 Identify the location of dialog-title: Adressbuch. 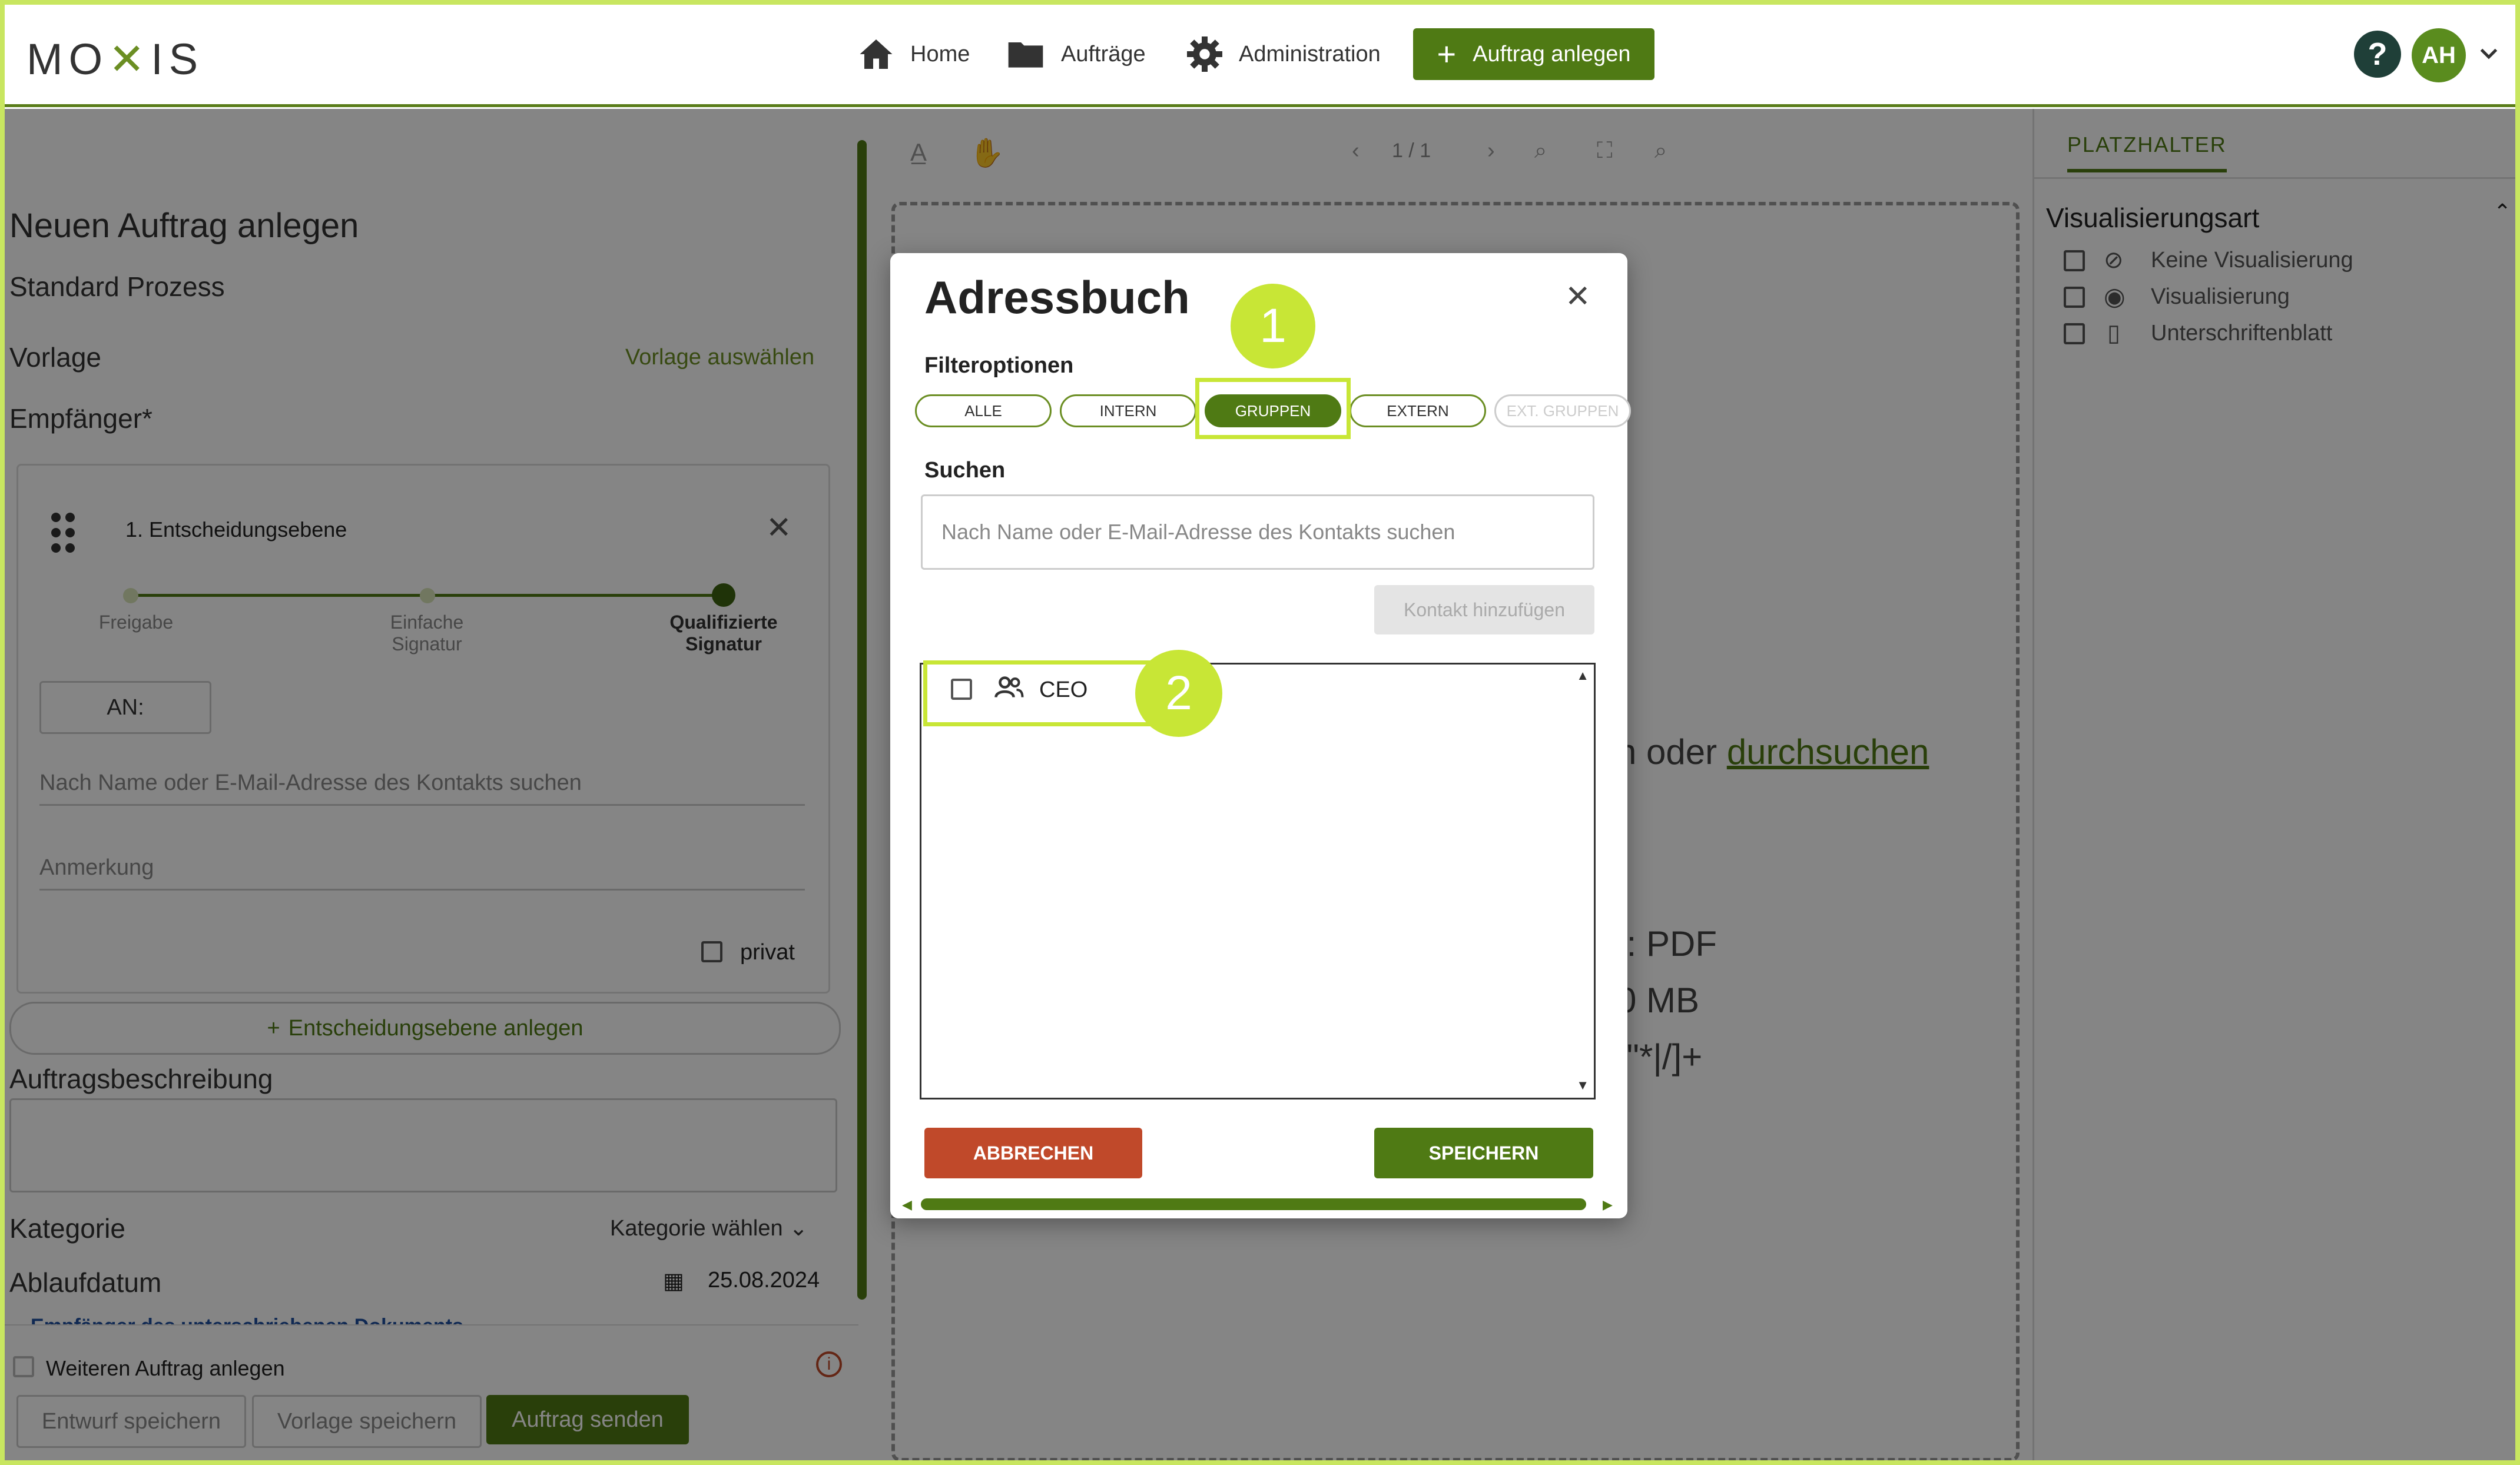
(1057, 297).